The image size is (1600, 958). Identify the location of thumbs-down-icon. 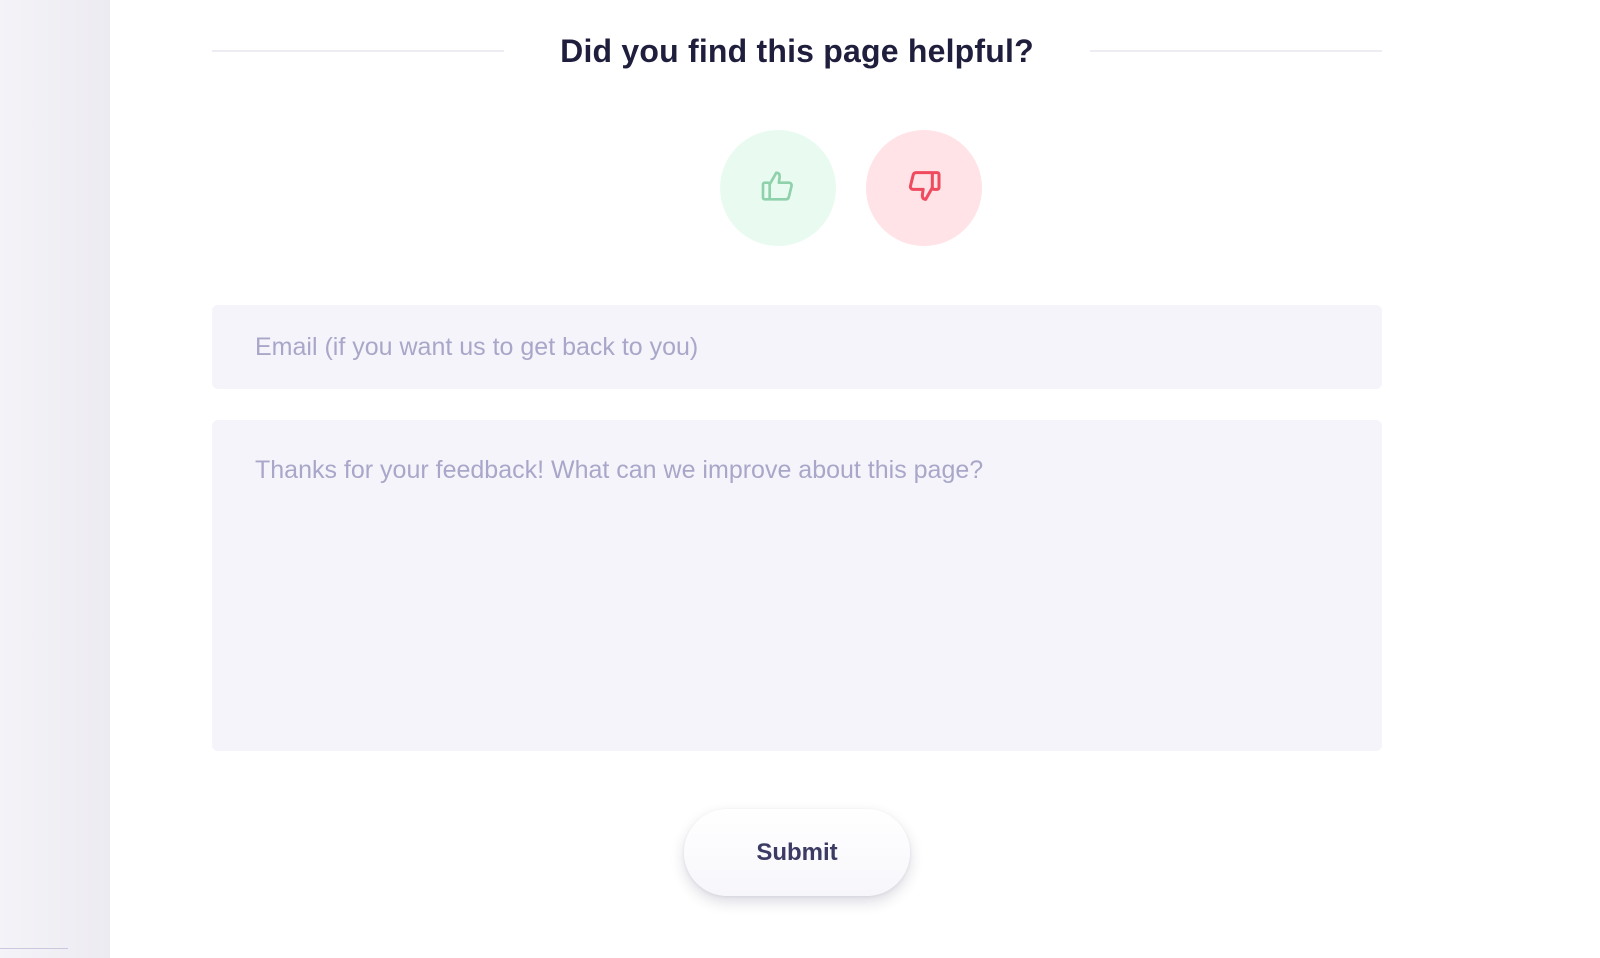
(924, 188).